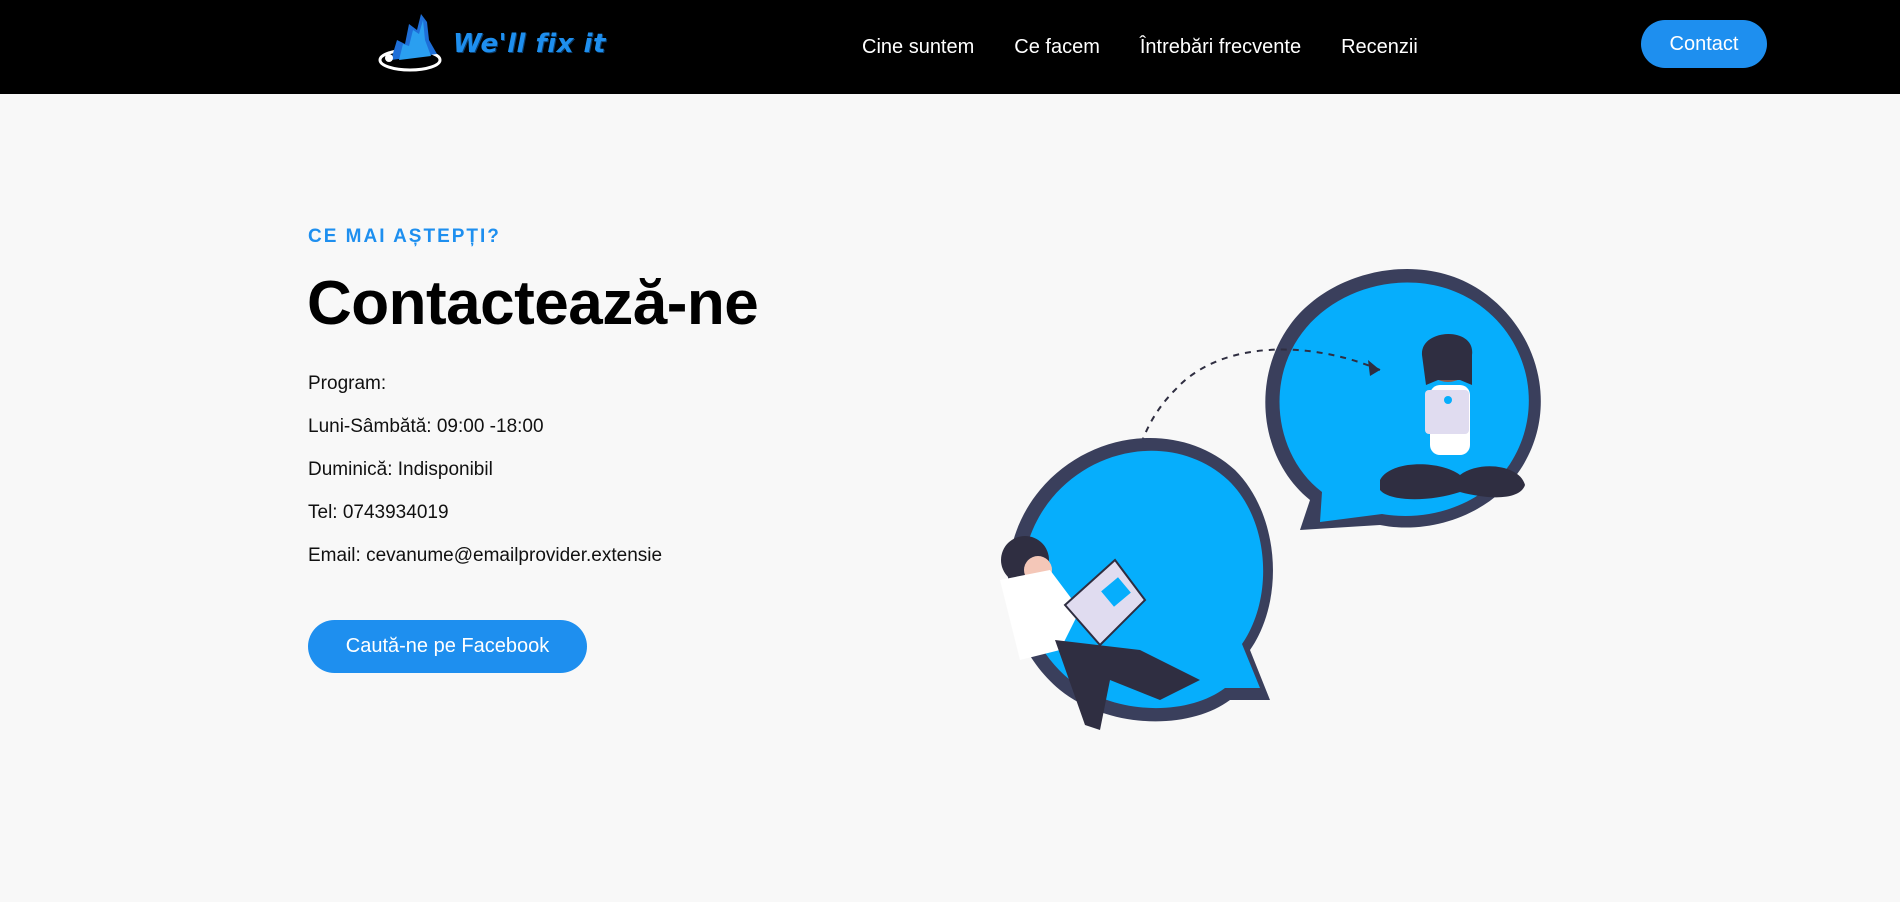 The width and height of the screenshot is (1900, 902). What do you see at coordinates (1057, 47) in the screenshot?
I see `nav-link-ce-facem: Ce facem` at bounding box center [1057, 47].